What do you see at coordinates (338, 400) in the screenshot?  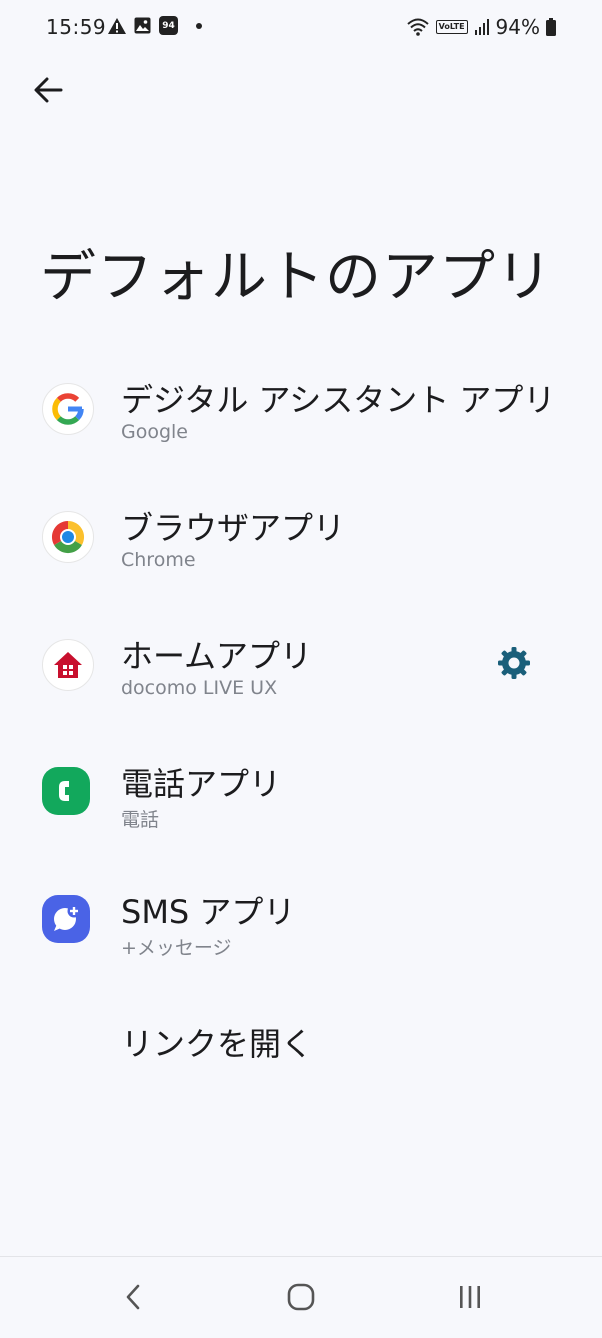 I see `row-title: デジタル アシスタント アプリ` at bounding box center [338, 400].